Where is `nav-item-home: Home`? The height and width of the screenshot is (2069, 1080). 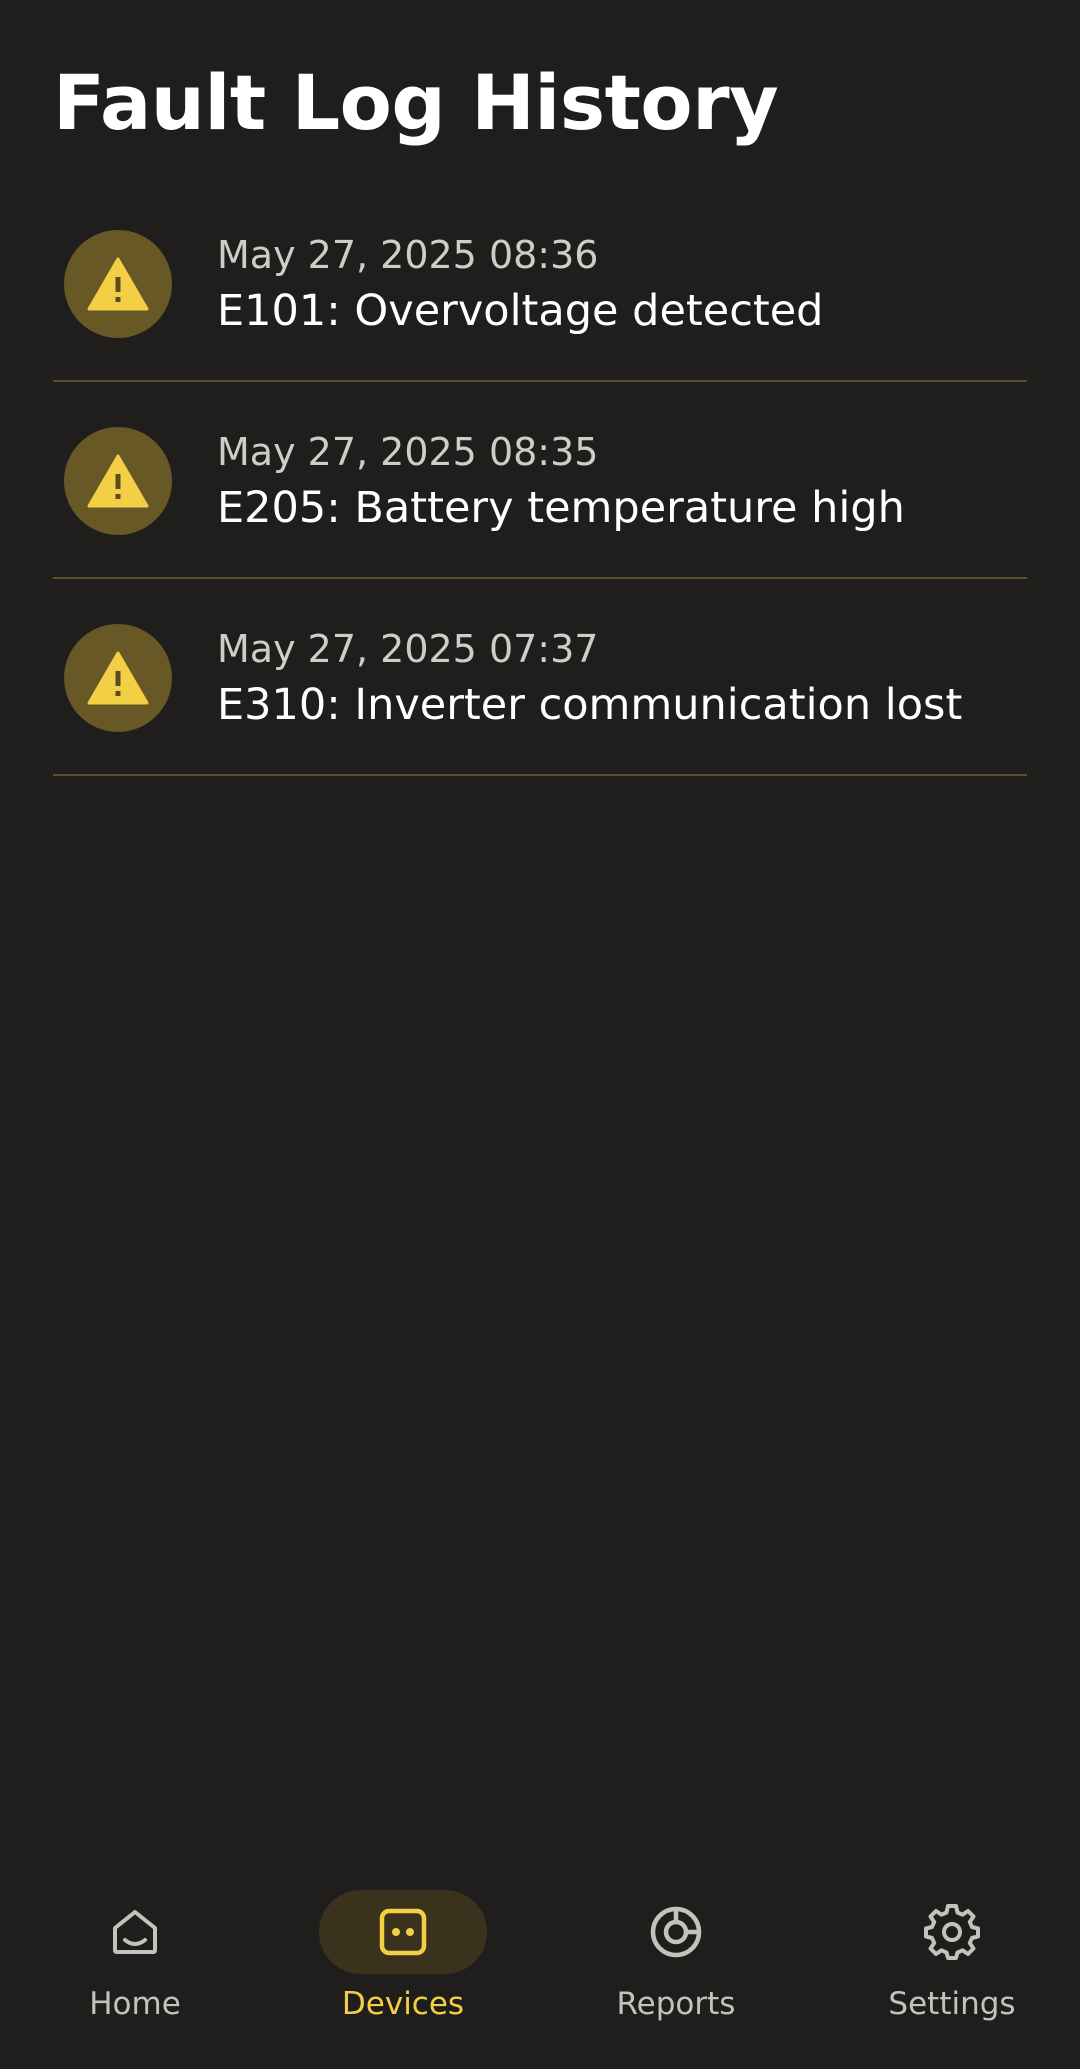 nav-item-home: Home is located at coordinates (135, 1969).